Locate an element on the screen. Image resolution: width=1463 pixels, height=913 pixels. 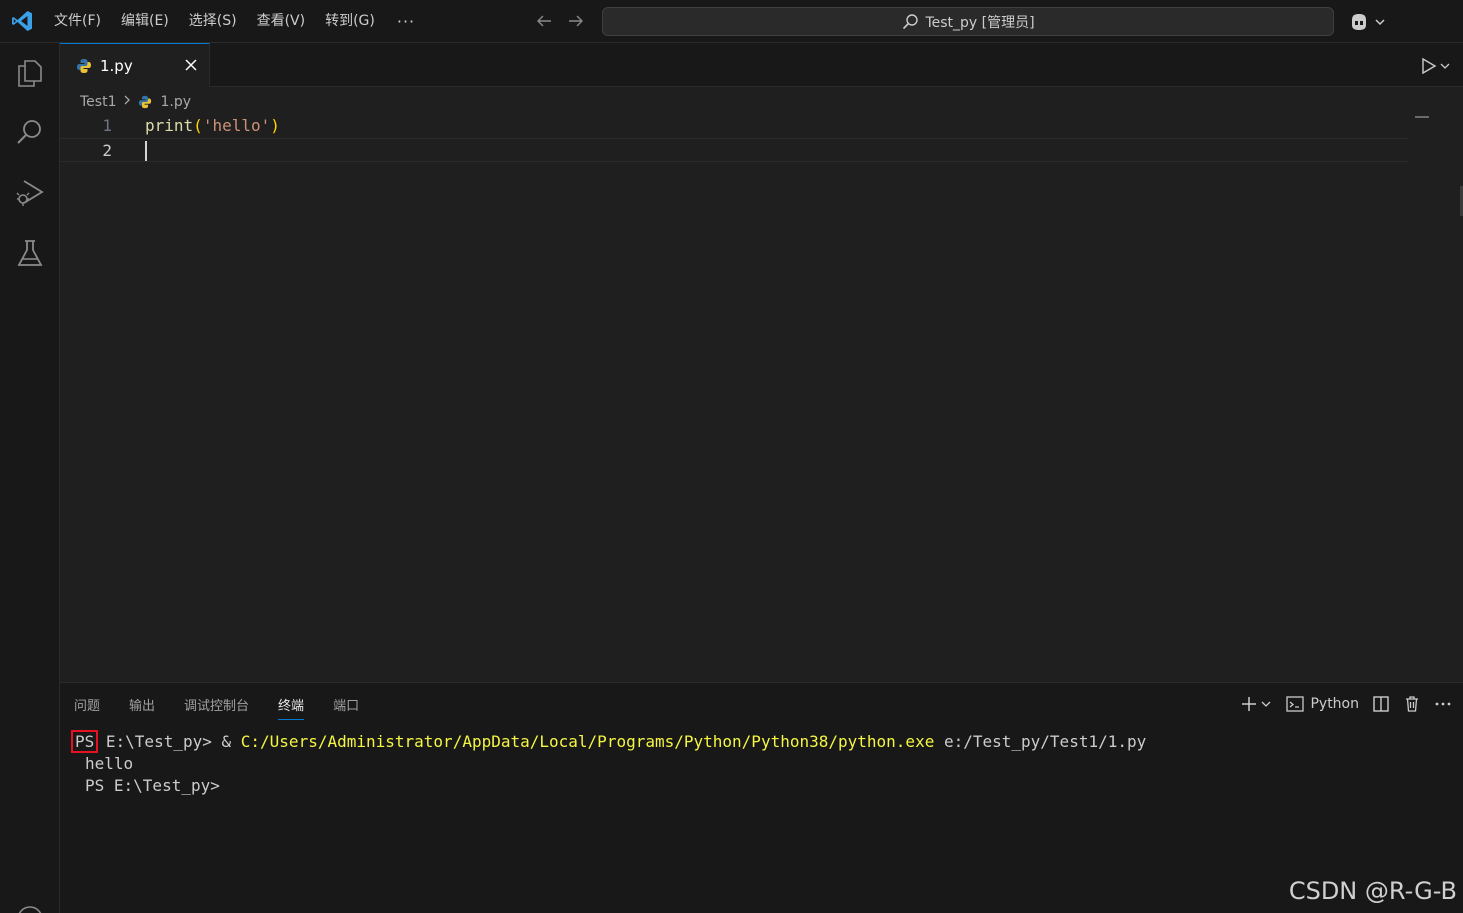
breadcrumb-folder: Test1 is located at coordinates (98, 102).